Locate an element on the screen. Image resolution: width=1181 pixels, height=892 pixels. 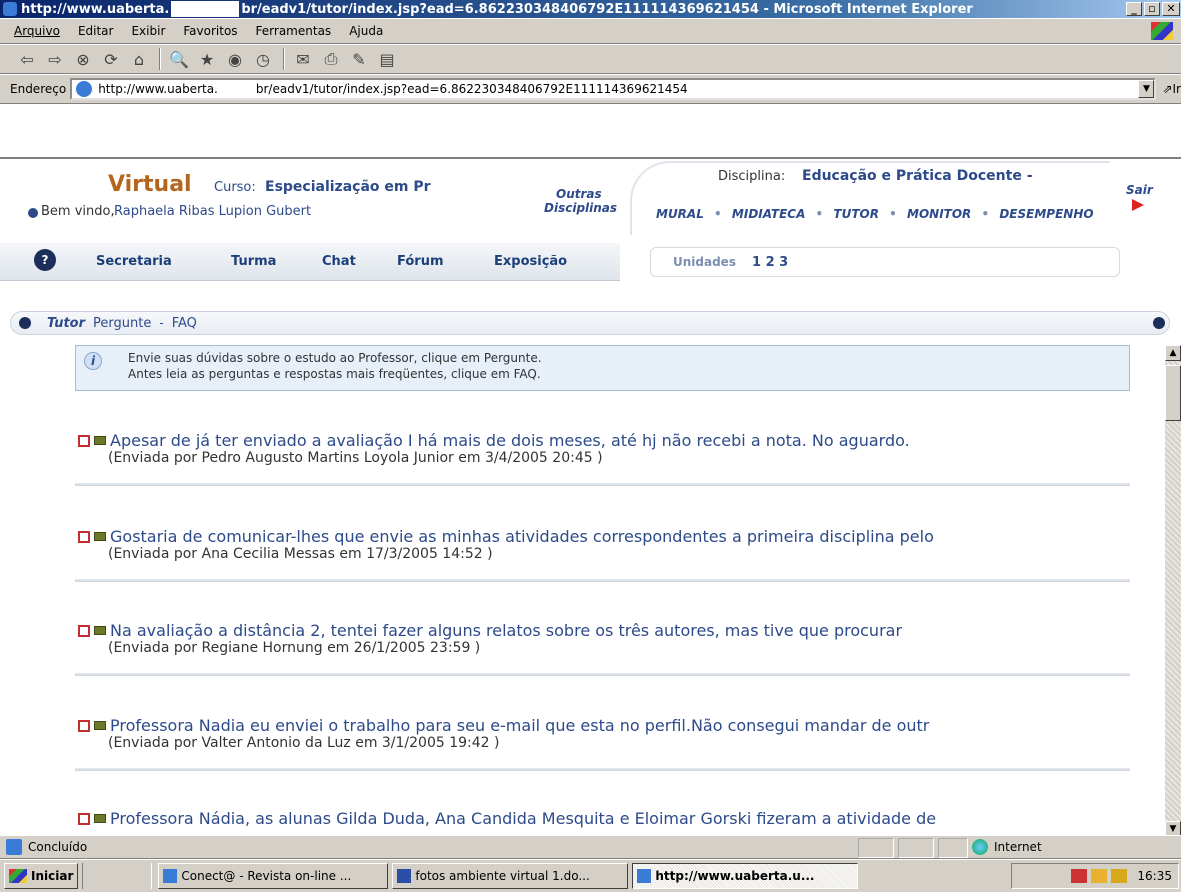
stop-icon: ⊗ is located at coordinates (83, 59).